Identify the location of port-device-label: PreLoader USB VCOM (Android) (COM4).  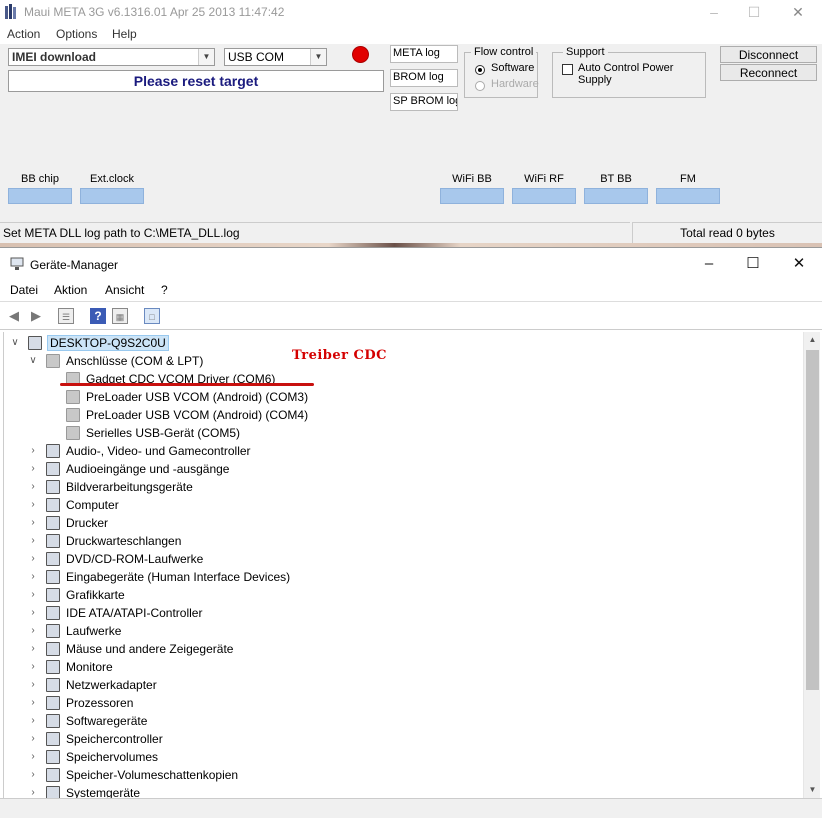
(197, 415).